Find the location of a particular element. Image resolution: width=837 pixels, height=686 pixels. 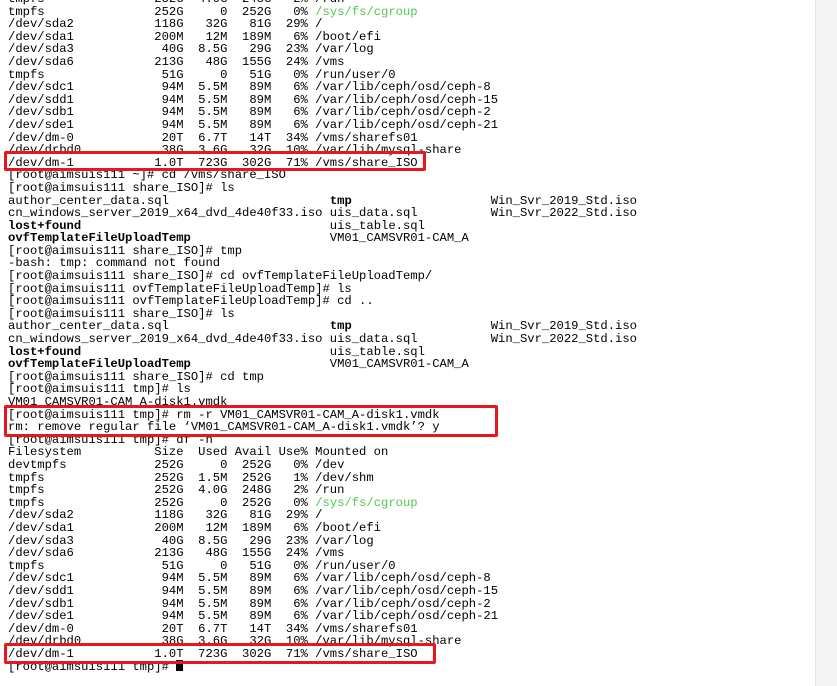

terminal-text-segment: [root@aimsuis111 tmp]# is located at coordinates (92, 667).